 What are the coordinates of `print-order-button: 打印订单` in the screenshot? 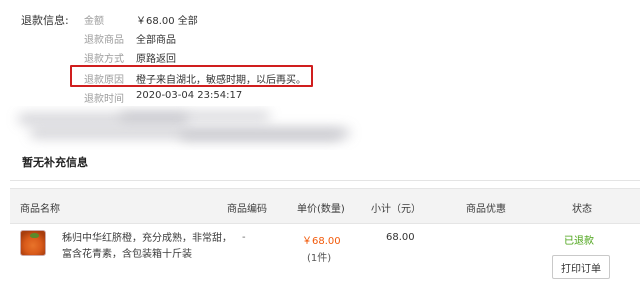 It's located at (581, 267).